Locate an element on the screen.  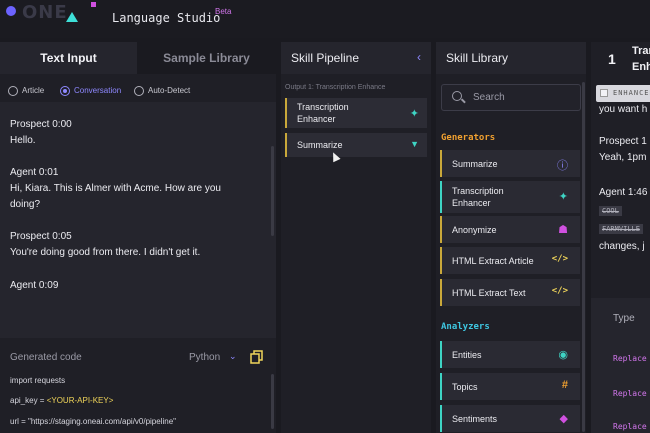
input-type-radios: Article Conversation Auto-Detect is located at coordinates (139, 91).